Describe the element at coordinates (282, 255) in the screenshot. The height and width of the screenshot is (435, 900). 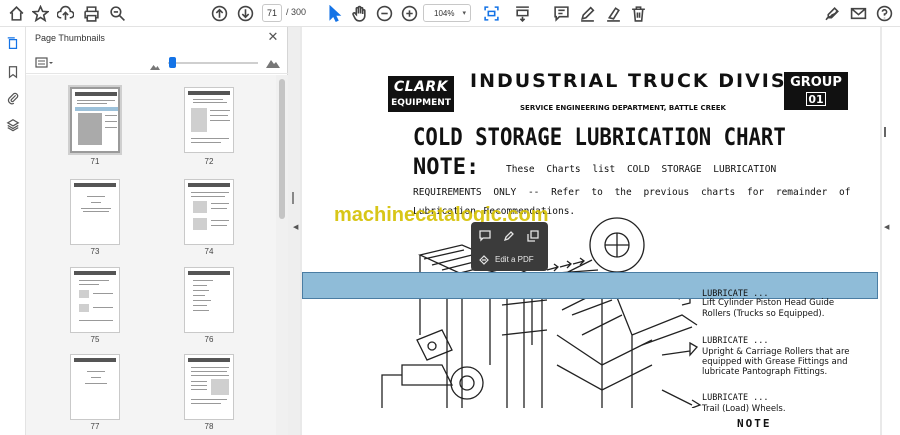
I see `thumbnail-scrollbar` at that location.